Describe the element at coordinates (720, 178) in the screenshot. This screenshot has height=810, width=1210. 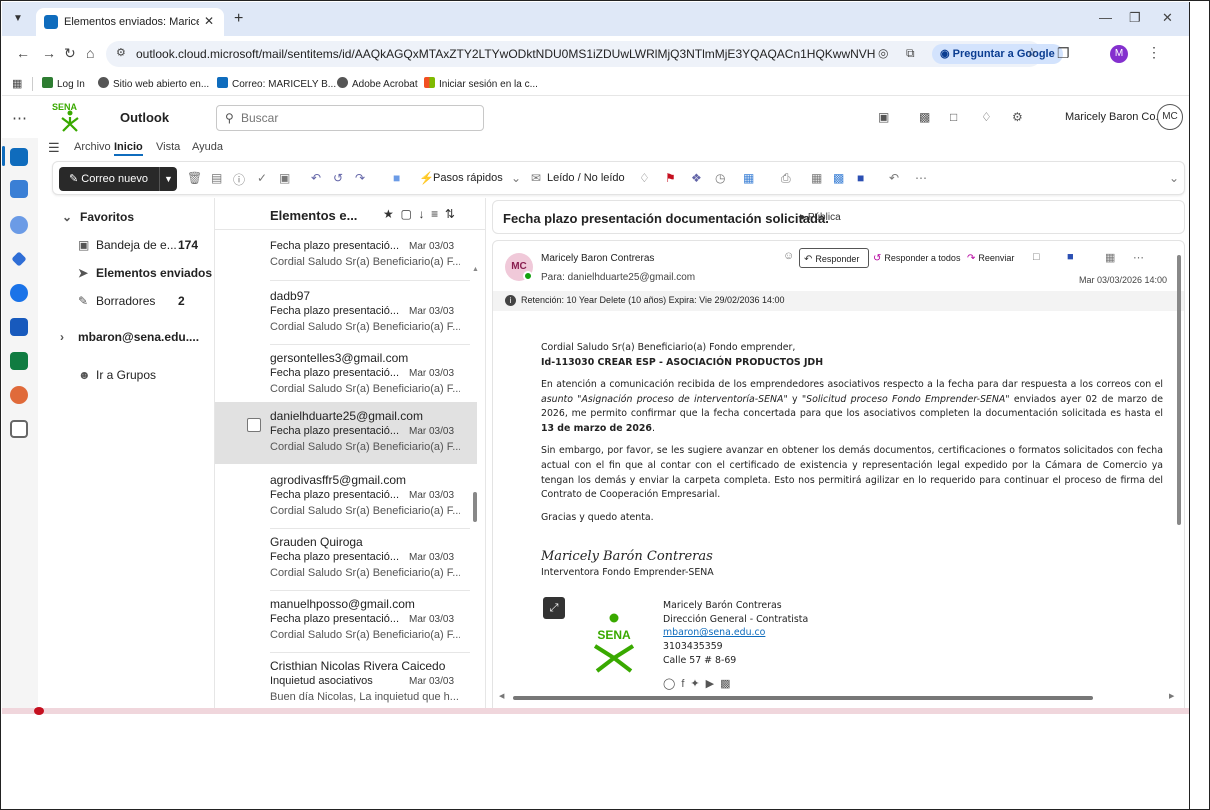
I see `snooze-icon: ◷` at that location.